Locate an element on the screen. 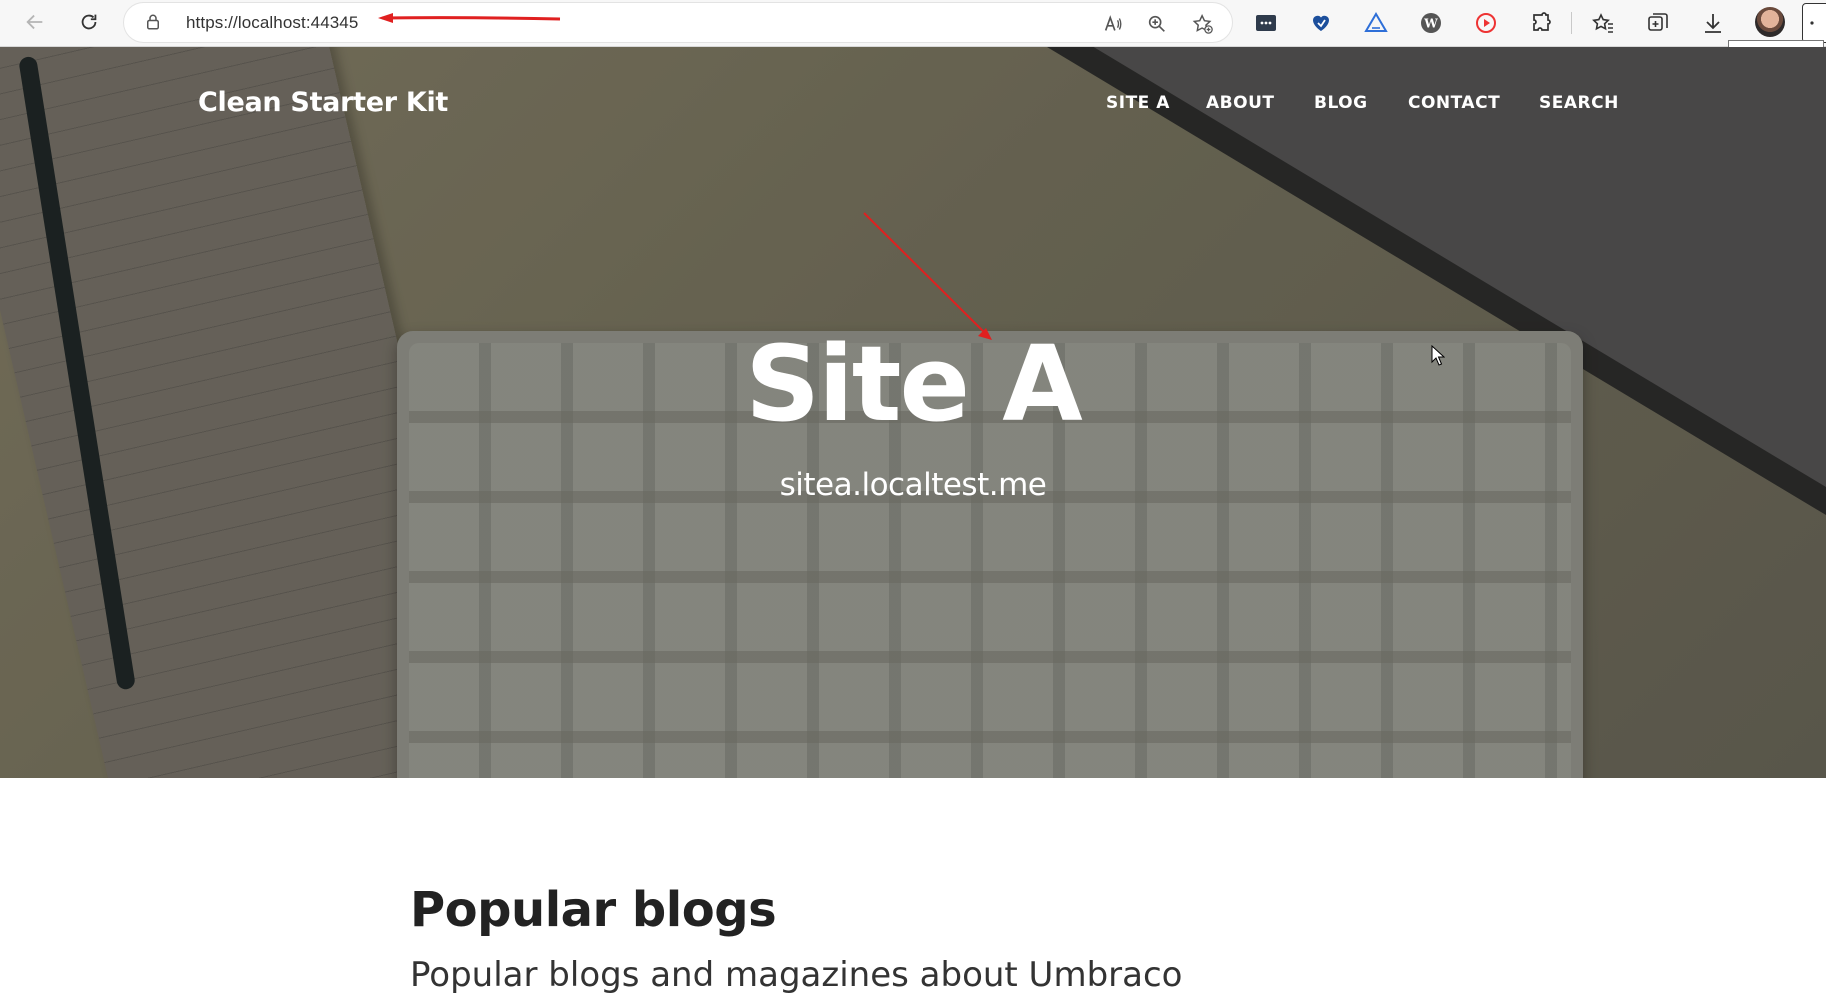 The image size is (1826, 995). back-button is located at coordinates (35, 22).